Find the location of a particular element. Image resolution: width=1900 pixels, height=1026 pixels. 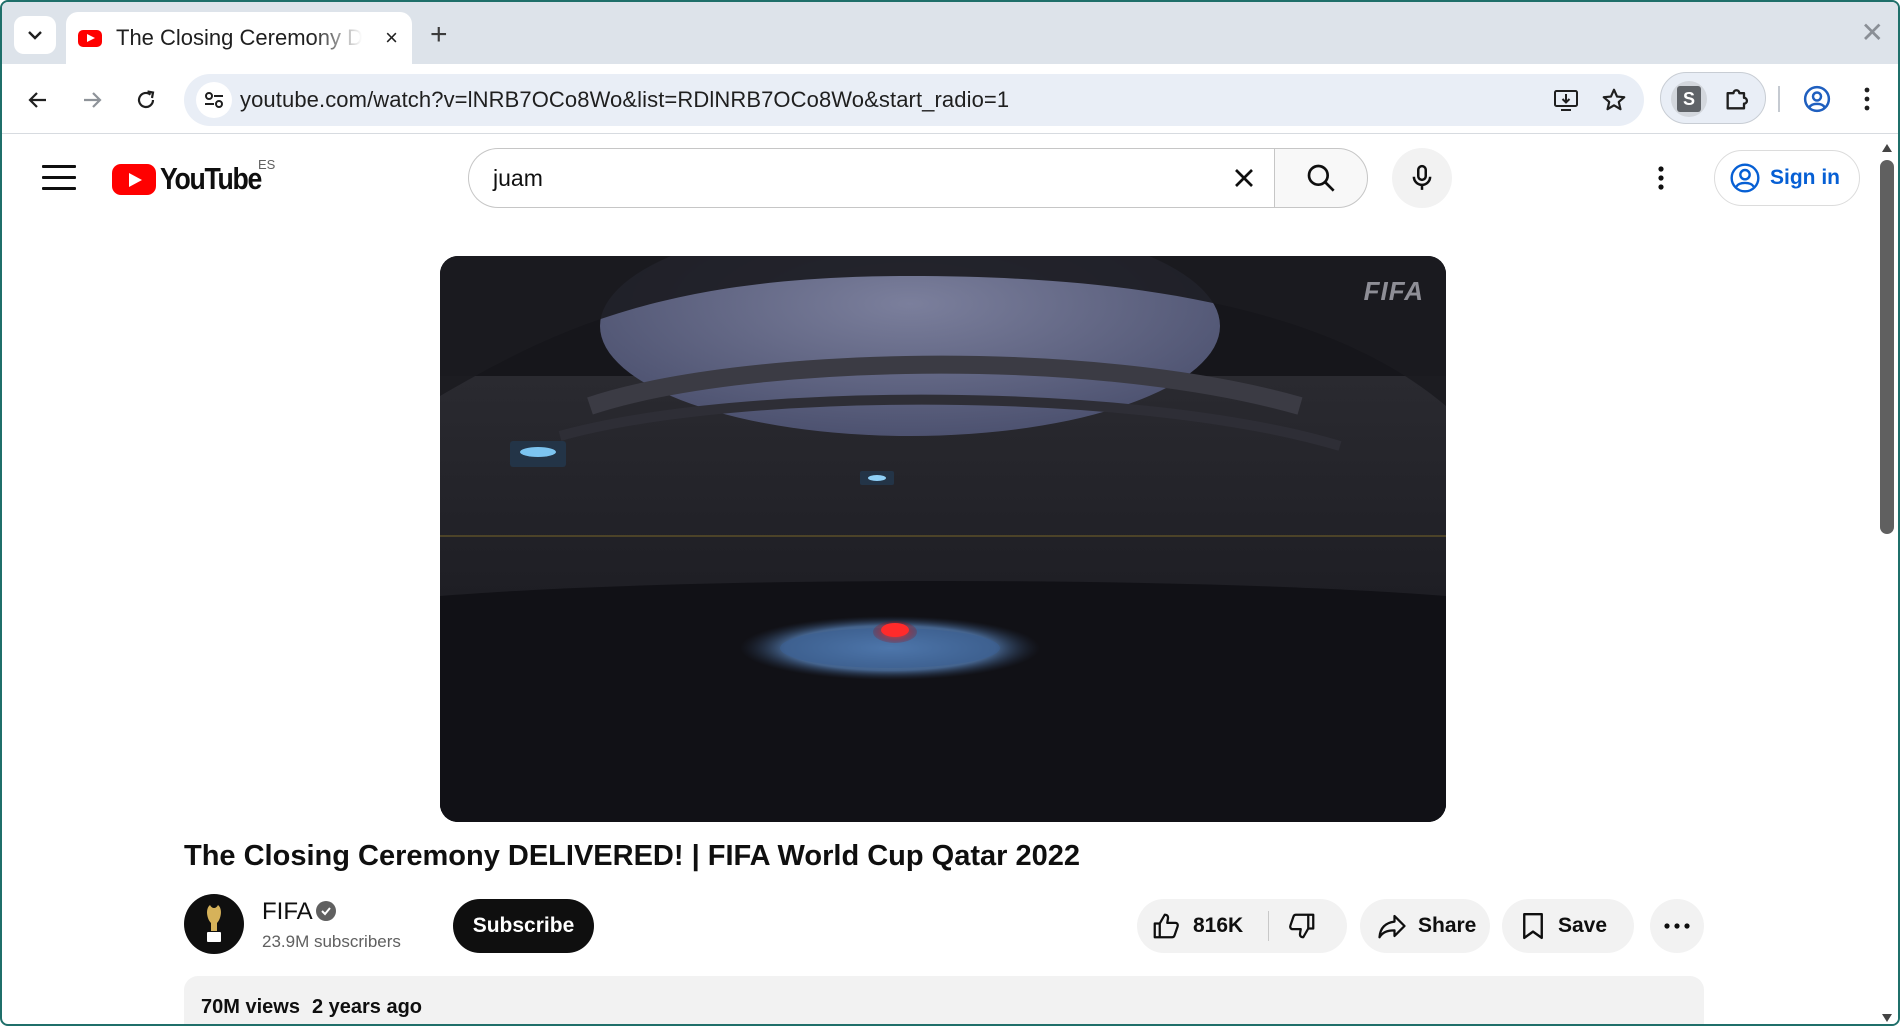

back-arrow-icon is located at coordinates (37, 100).